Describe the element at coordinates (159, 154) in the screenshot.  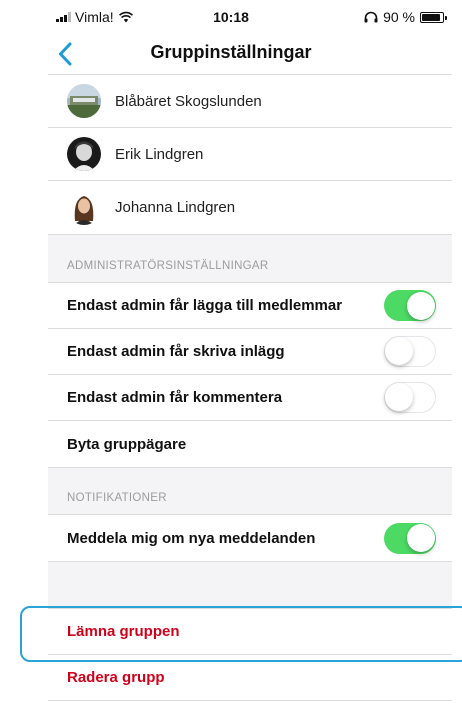
I see `member-name: Erik Lindgren` at that location.